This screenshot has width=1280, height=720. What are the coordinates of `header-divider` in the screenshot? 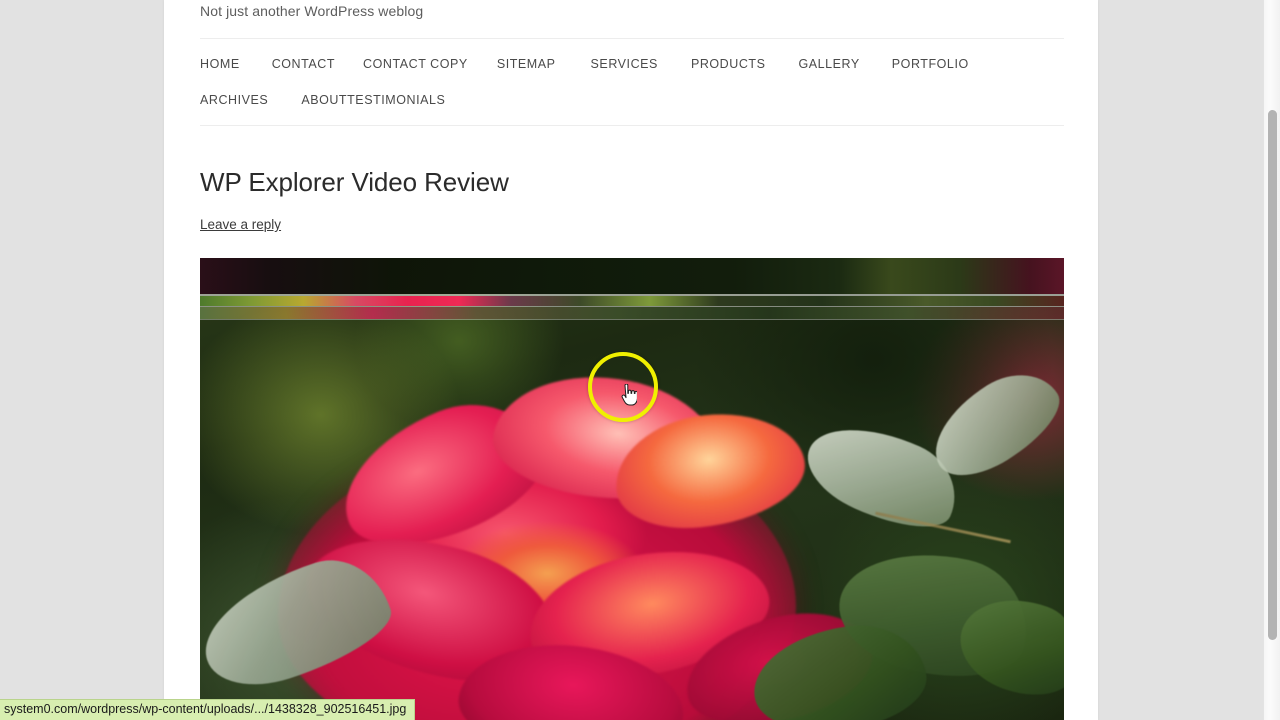 It's located at (632, 38).